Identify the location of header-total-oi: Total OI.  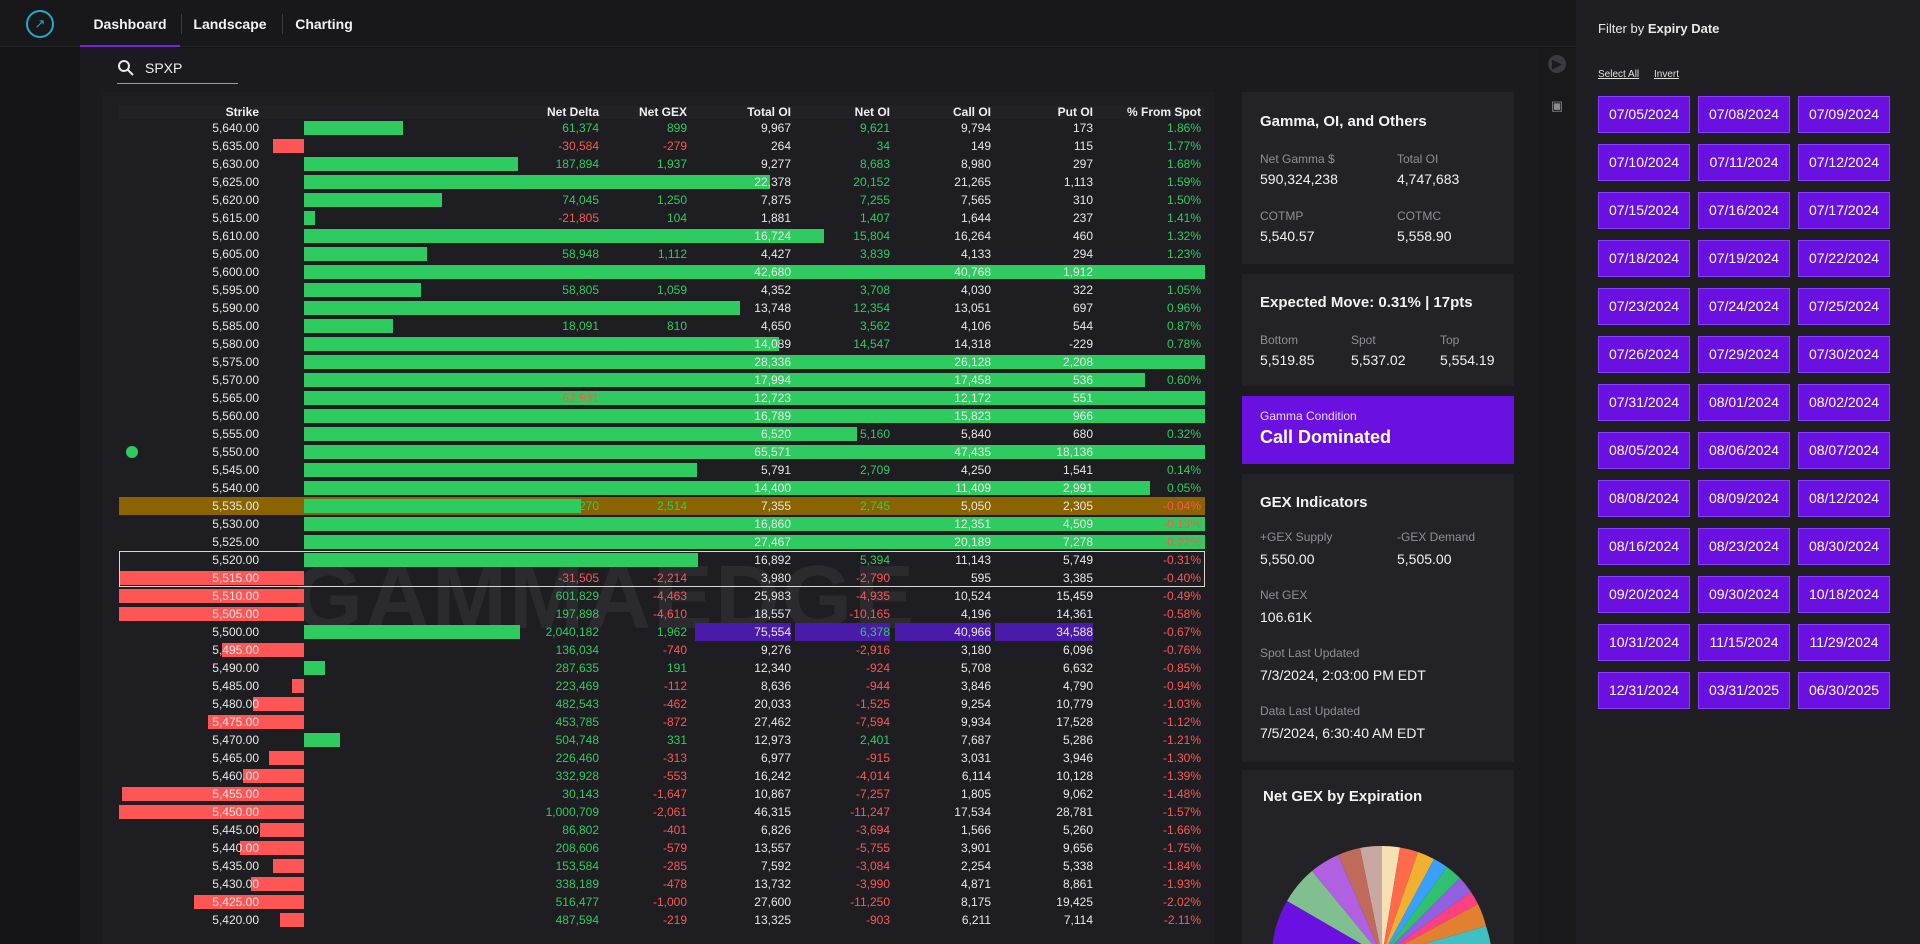
(743, 112).